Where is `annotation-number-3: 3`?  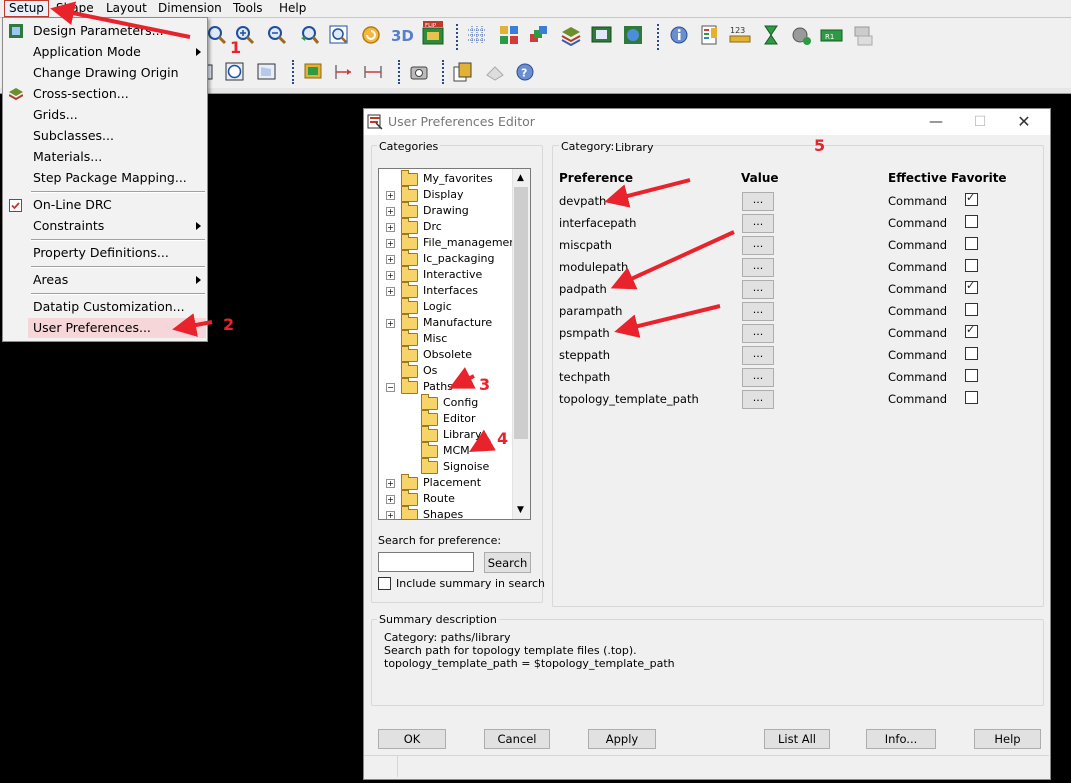
annotation-number-3: 3 is located at coordinates (485, 384).